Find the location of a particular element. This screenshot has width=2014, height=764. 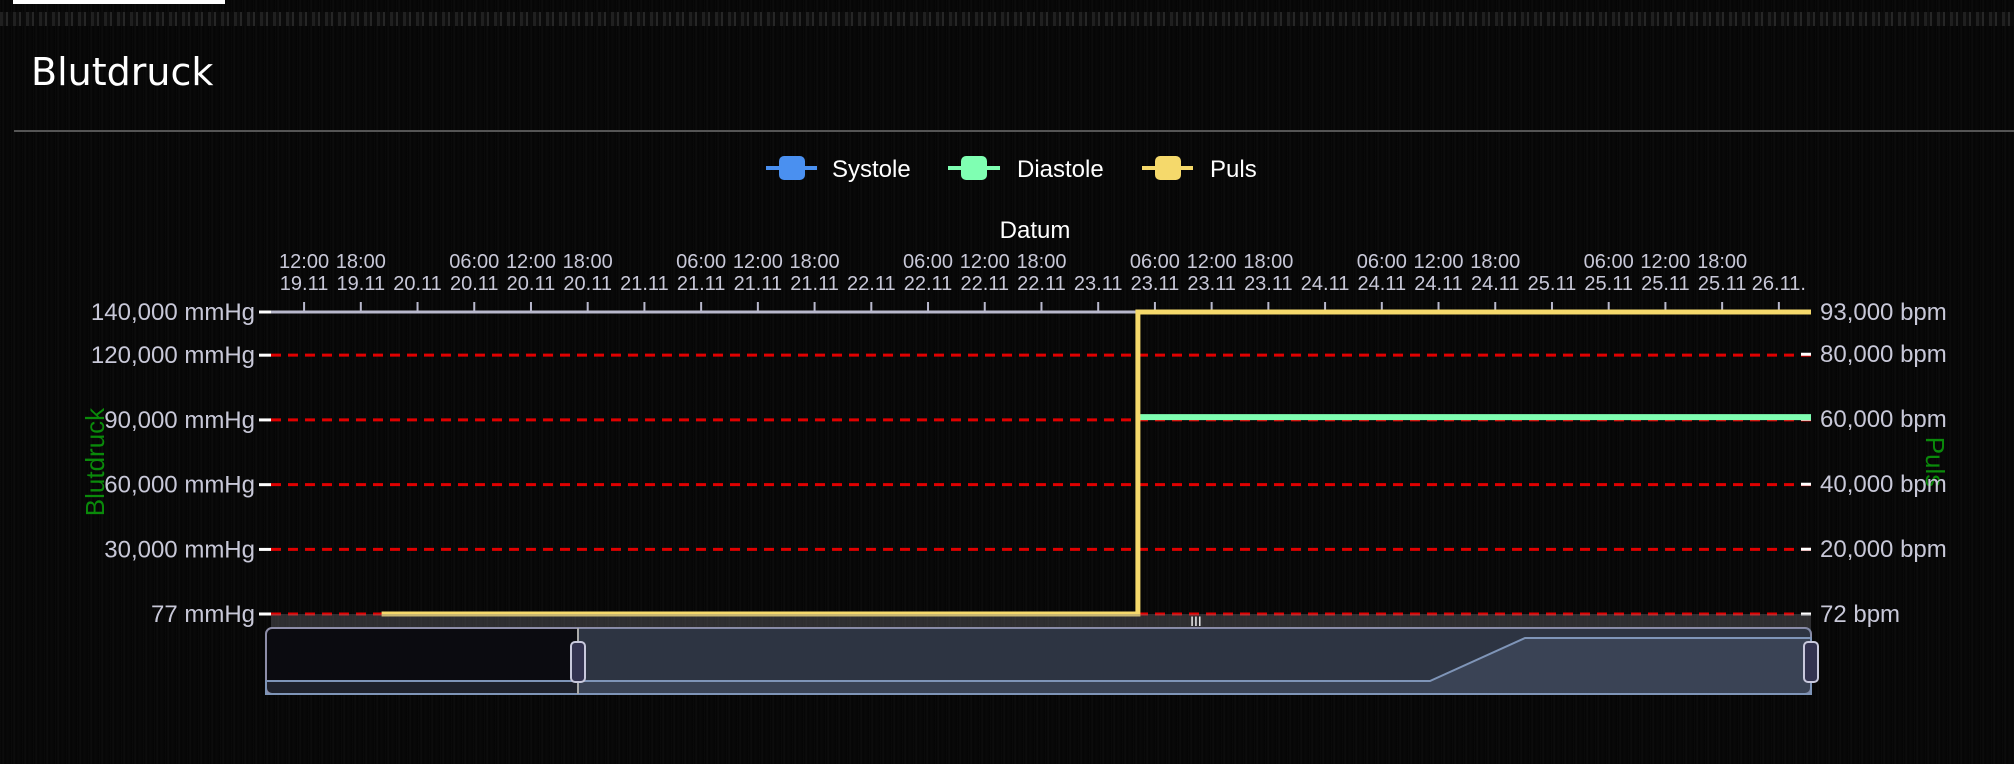

legend-item-systole: Systole is located at coordinates (838, 169).